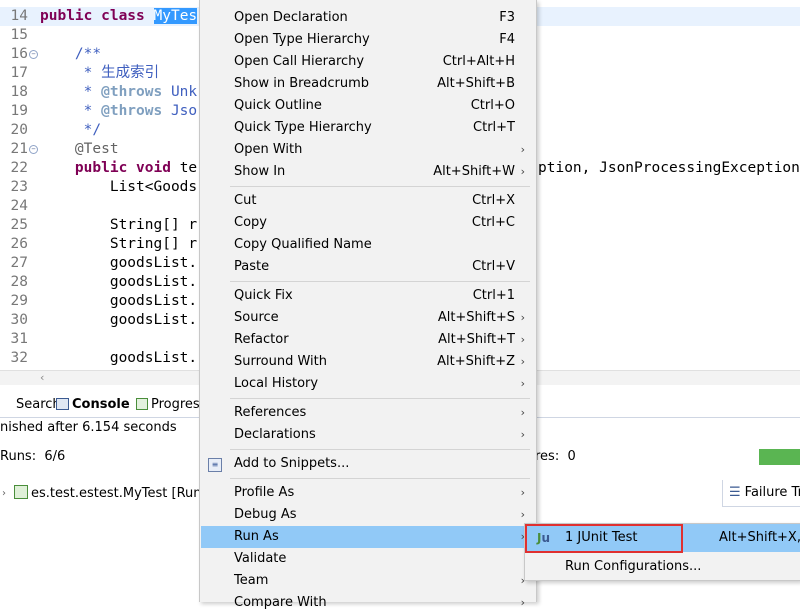  I want to click on tab-console: Console, so click(93, 405).